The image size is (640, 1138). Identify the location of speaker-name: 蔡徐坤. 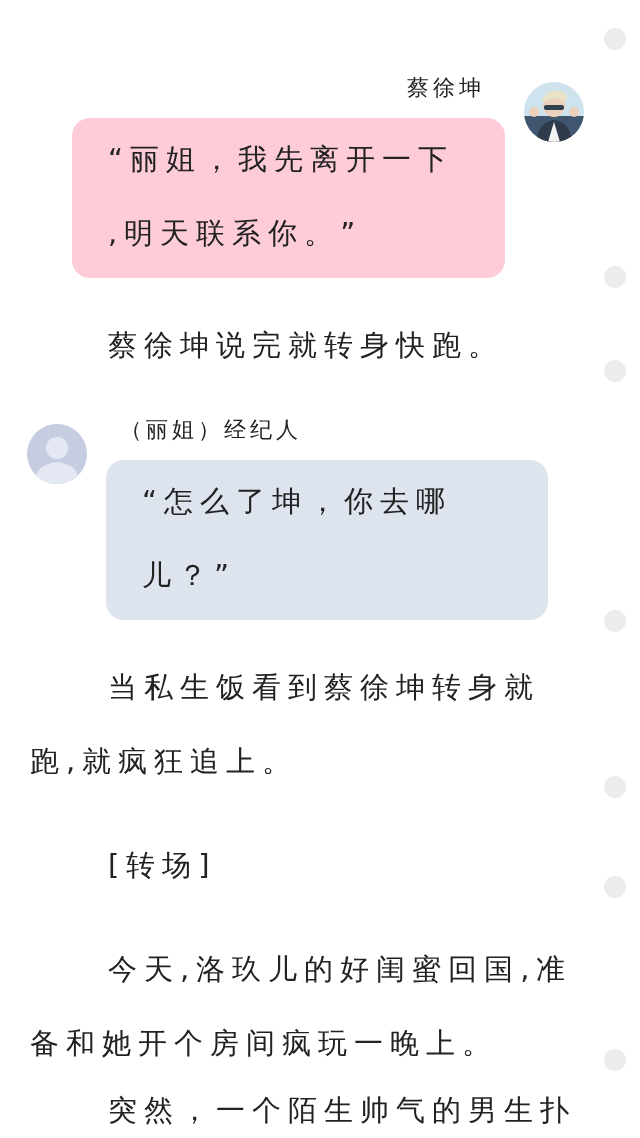
(446, 88).